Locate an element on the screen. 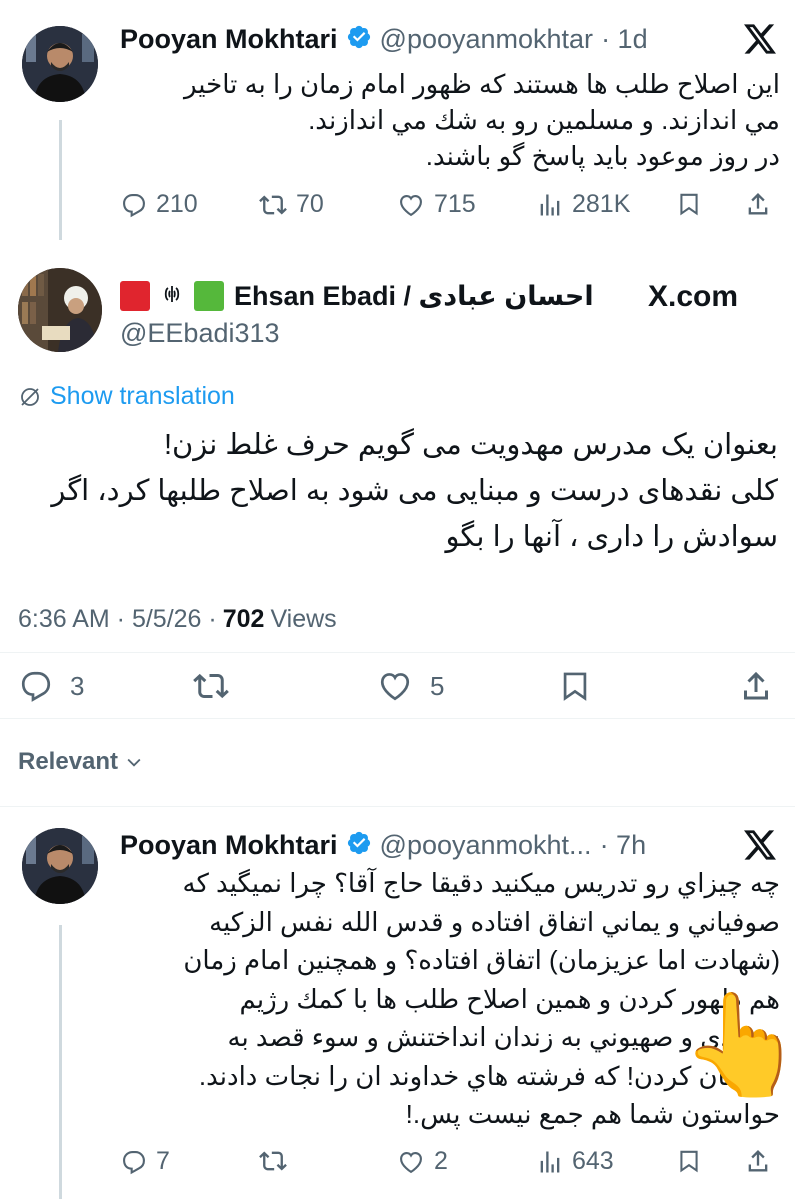 Image resolution: width=795 pixels, height=1199 pixels. views-count: 702 is located at coordinates (243, 619).